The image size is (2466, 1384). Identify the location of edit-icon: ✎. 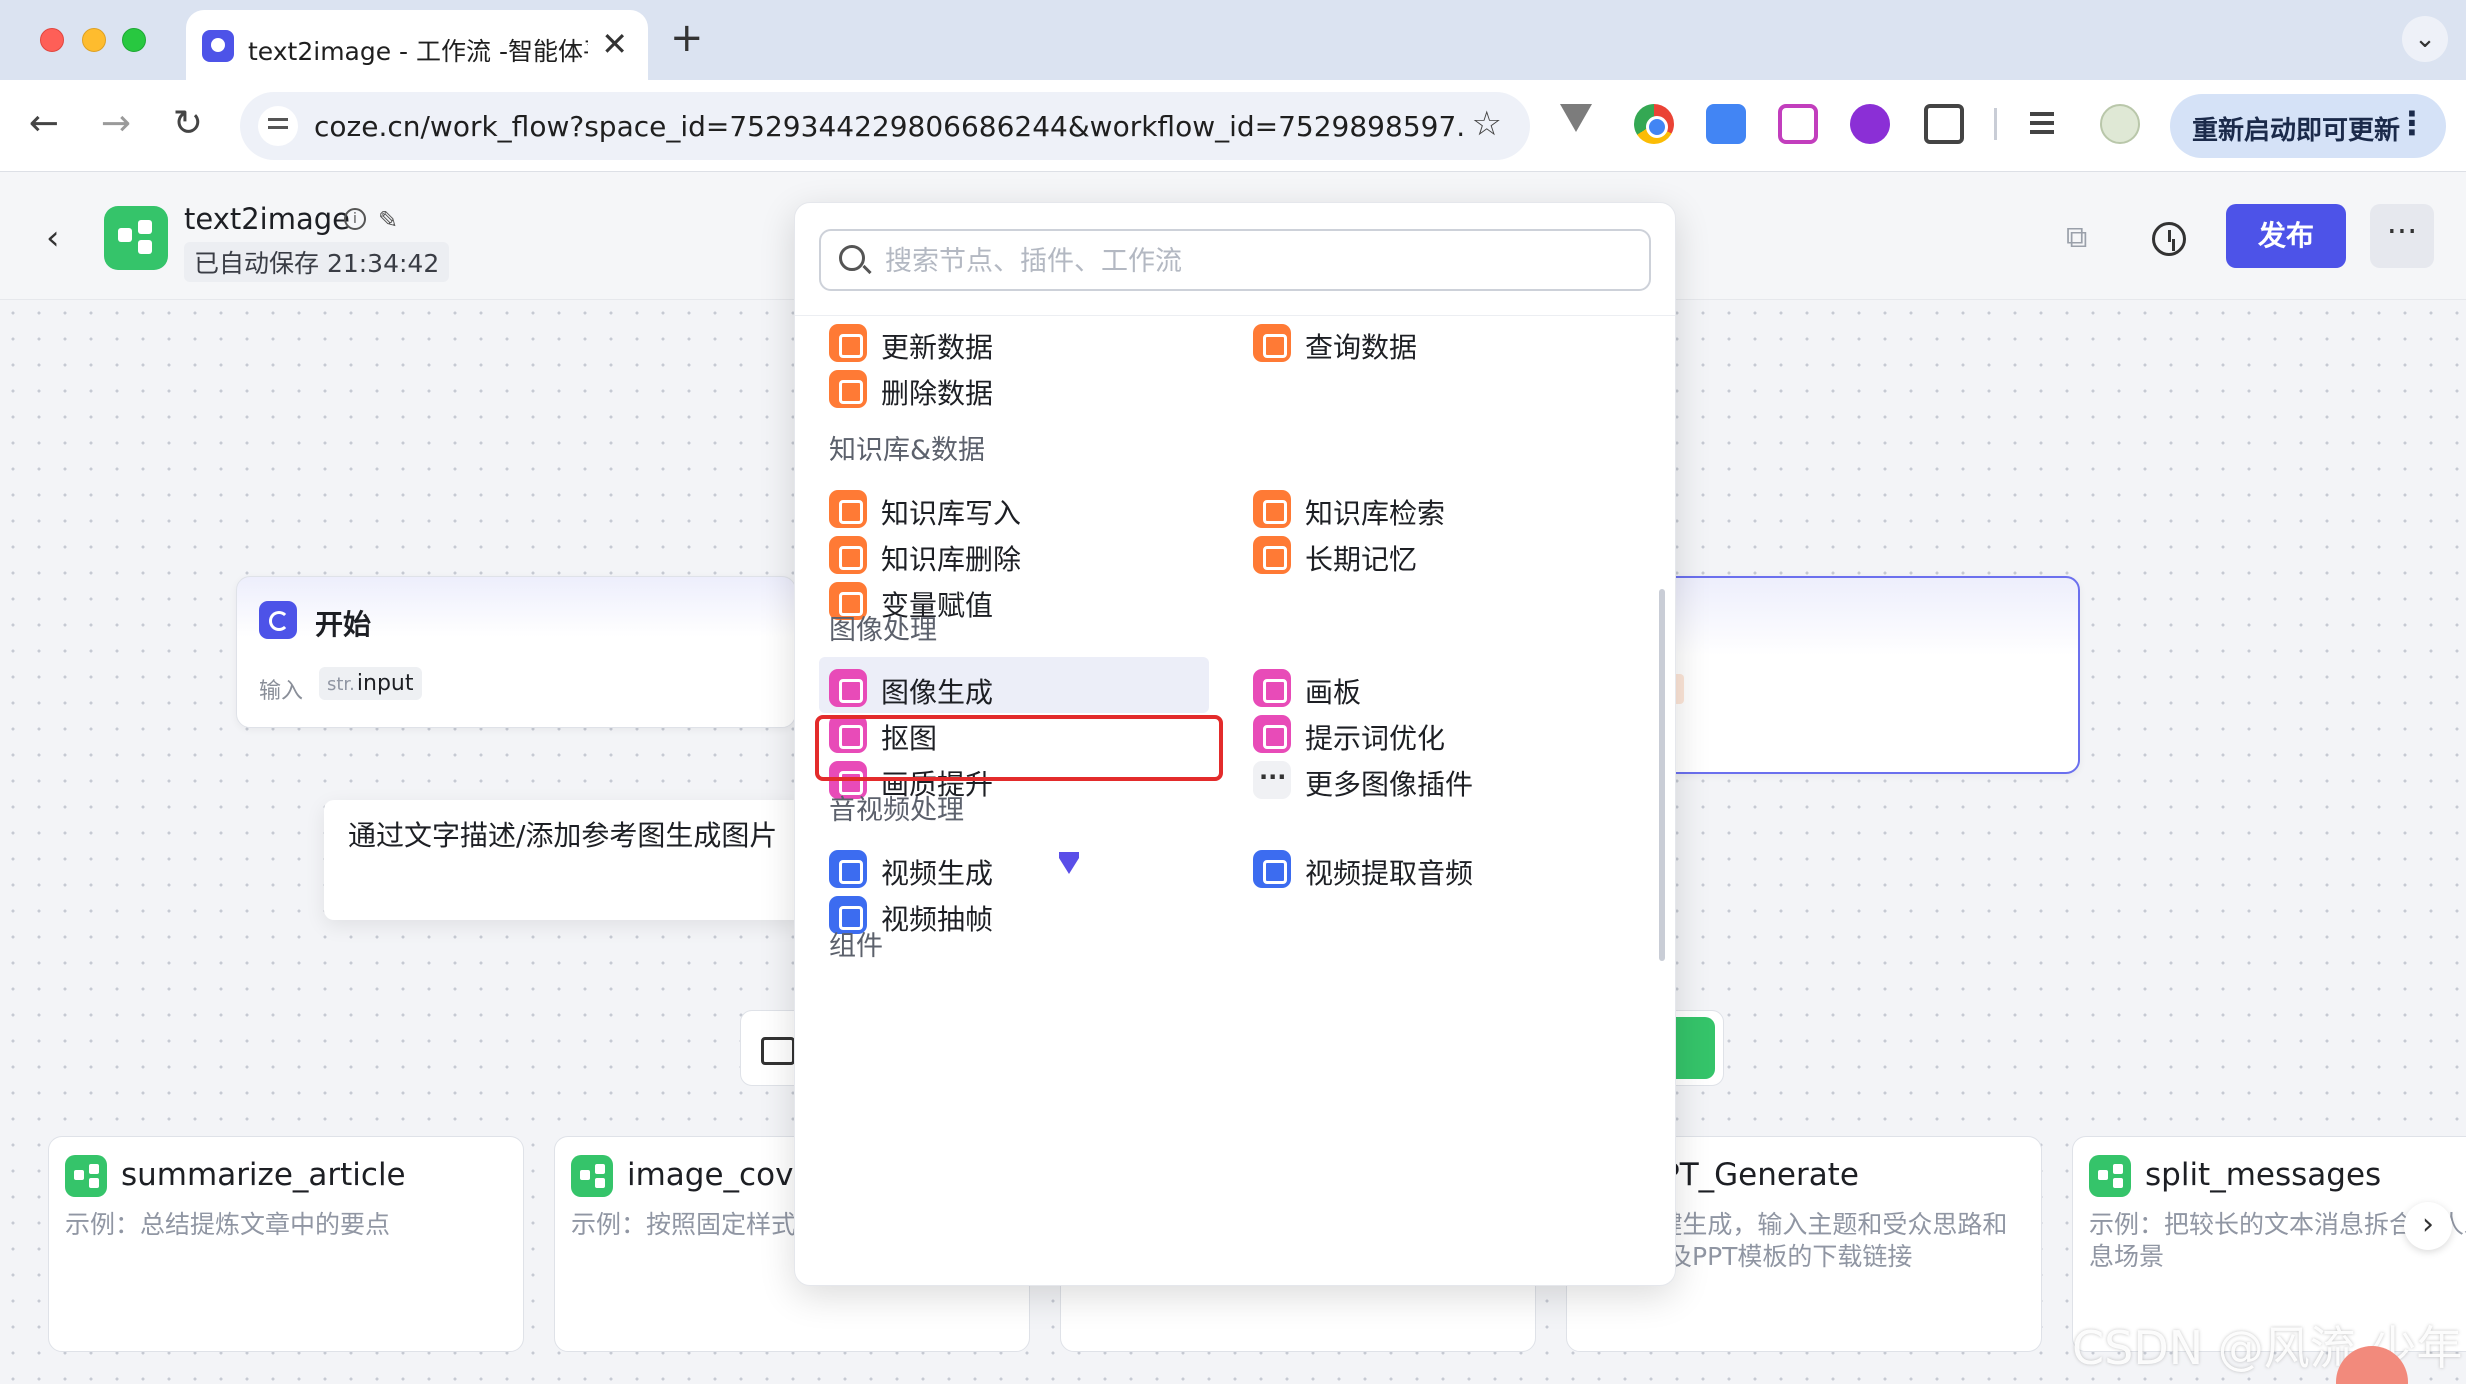
(388, 220).